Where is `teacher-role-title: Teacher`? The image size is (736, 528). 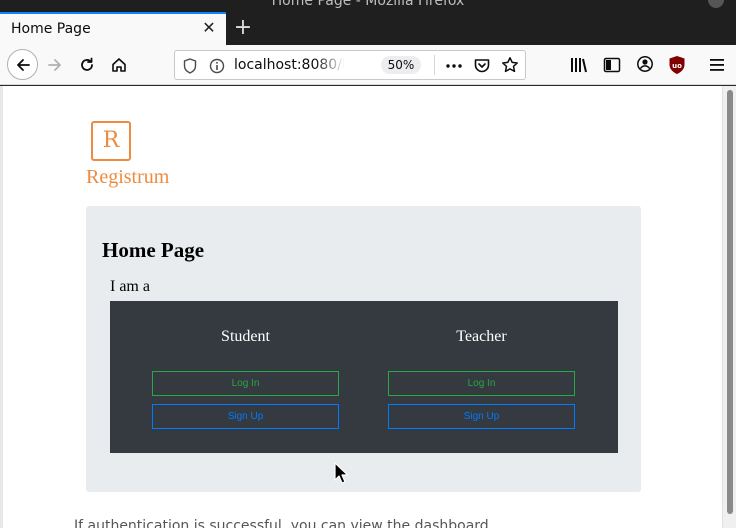
teacher-role-title: Teacher is located at coordinates (481, 336).